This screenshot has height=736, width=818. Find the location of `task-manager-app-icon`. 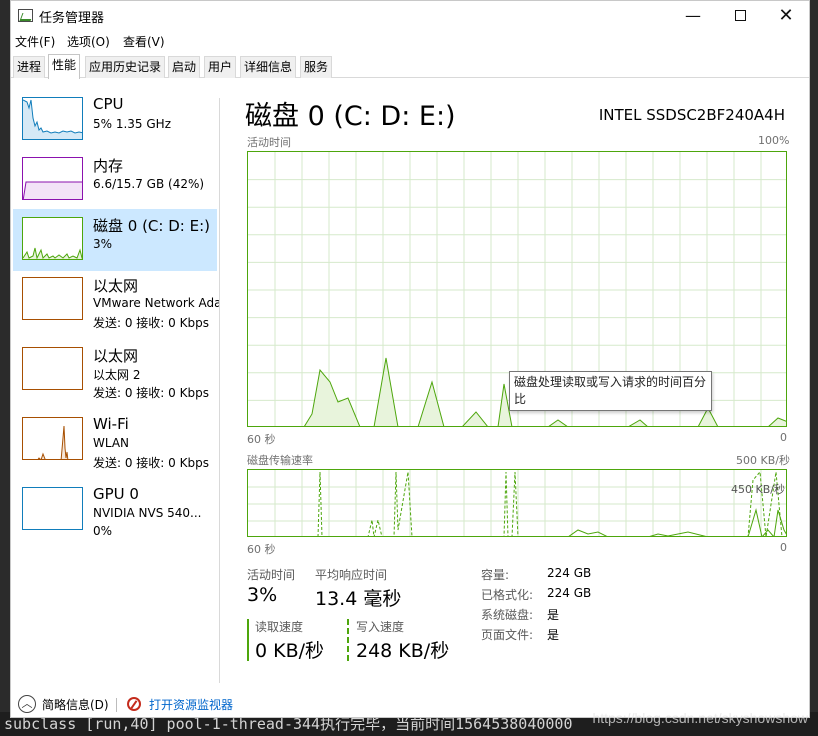

task-manager-app-icon is located at coordinates (25, 15).